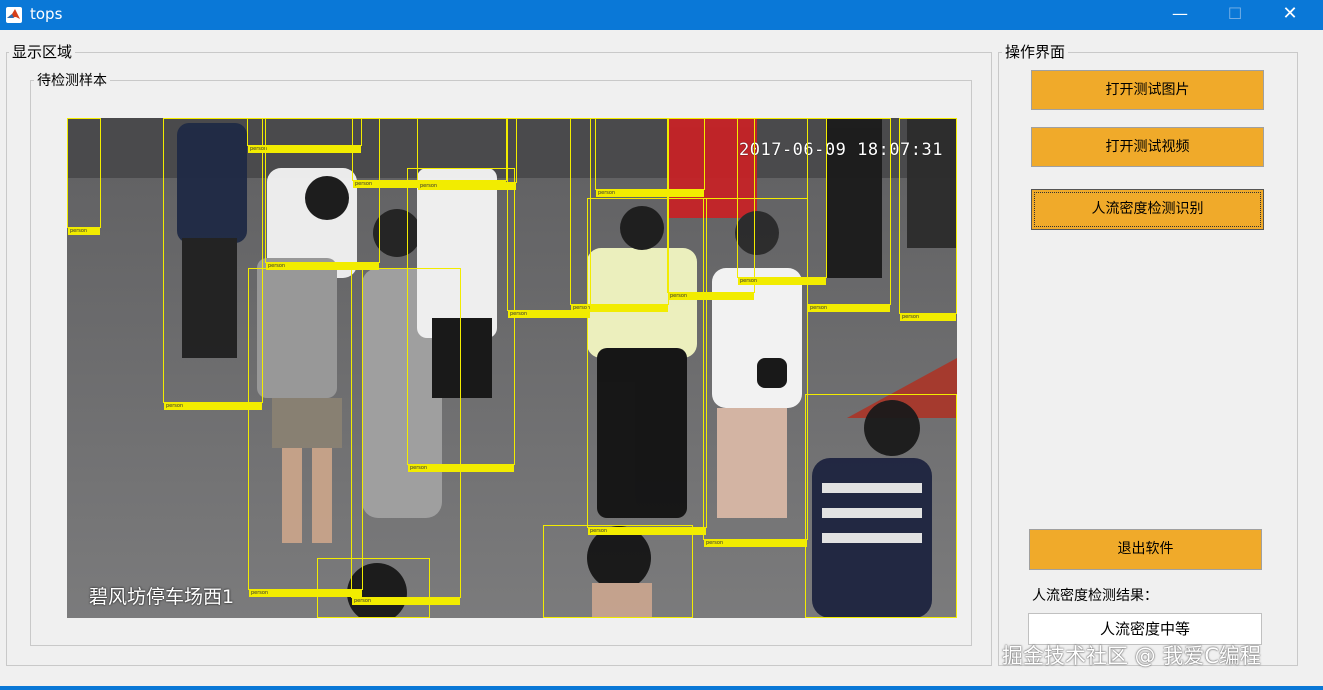  What do you see at coordinates (1147, 209) in the screenshot?
I see `crowd-density-detect-button: 人流密度检测识别` at bounding box center [1147, 209].